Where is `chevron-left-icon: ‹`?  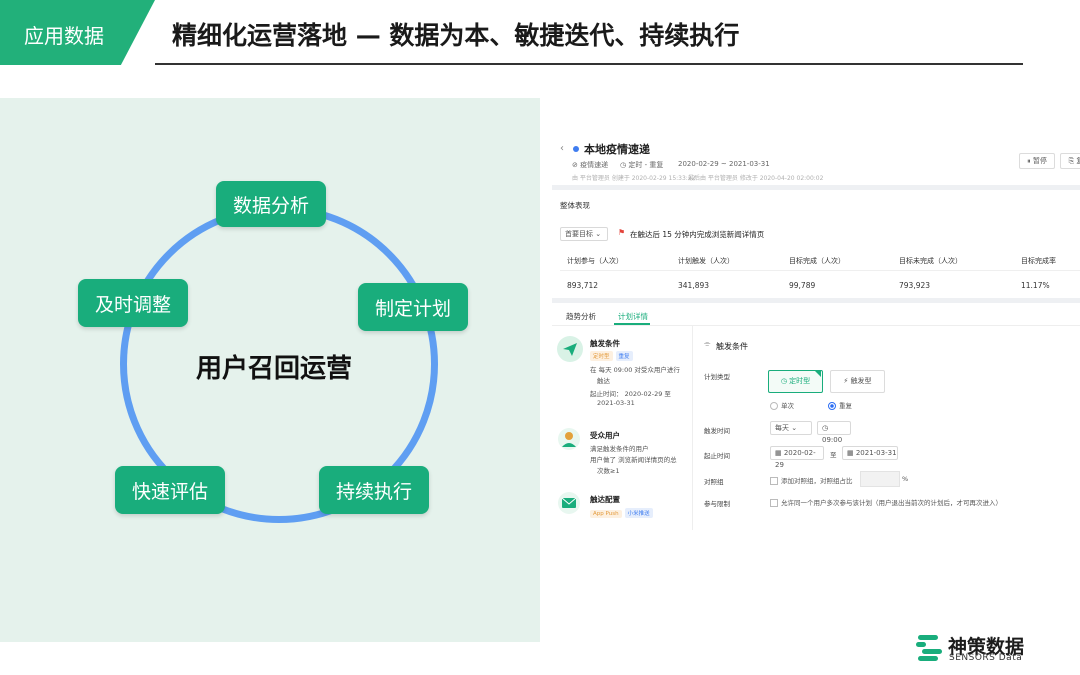 chevron-left-icon: ‹ is located at coordinates (562, 148).